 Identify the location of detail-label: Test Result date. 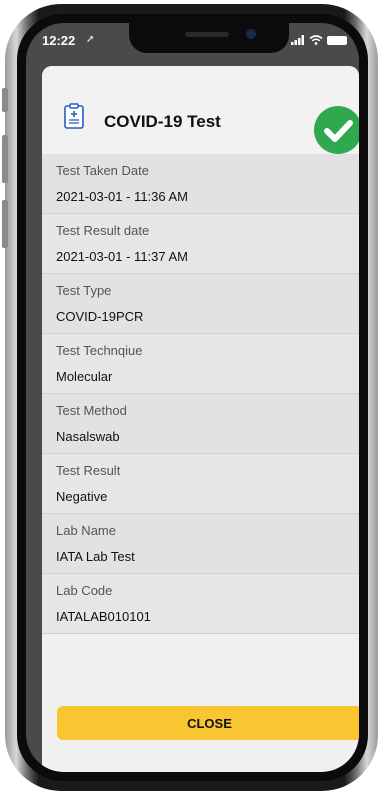
(103, 230).